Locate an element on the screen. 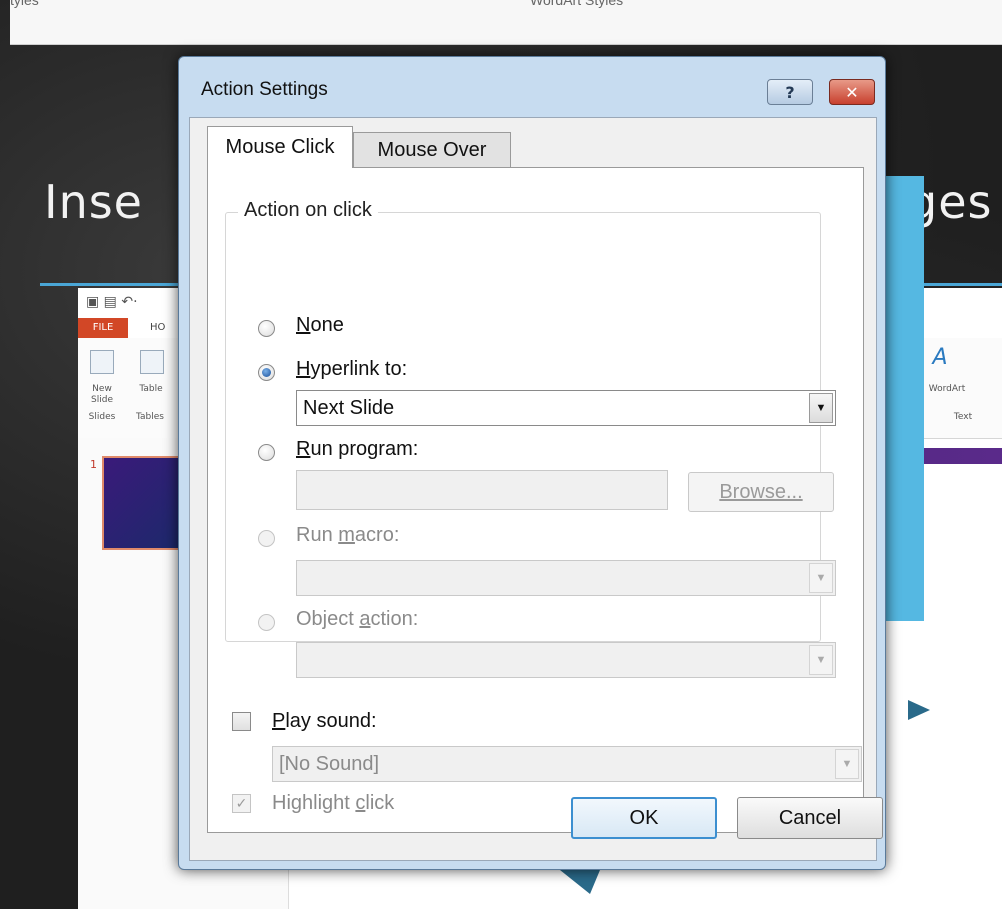  hyperlink-value: Next Slide is located at coordinates (349, 407).